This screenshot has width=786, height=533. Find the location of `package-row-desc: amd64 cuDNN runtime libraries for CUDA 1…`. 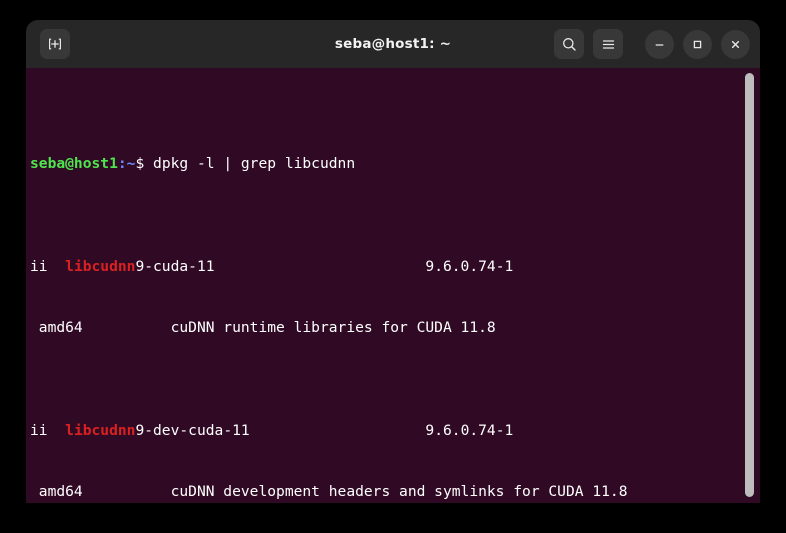

package-row-desc: amd64 cuDNN runtime libraries for CUDA 1… is located at coordinates (395, 328).